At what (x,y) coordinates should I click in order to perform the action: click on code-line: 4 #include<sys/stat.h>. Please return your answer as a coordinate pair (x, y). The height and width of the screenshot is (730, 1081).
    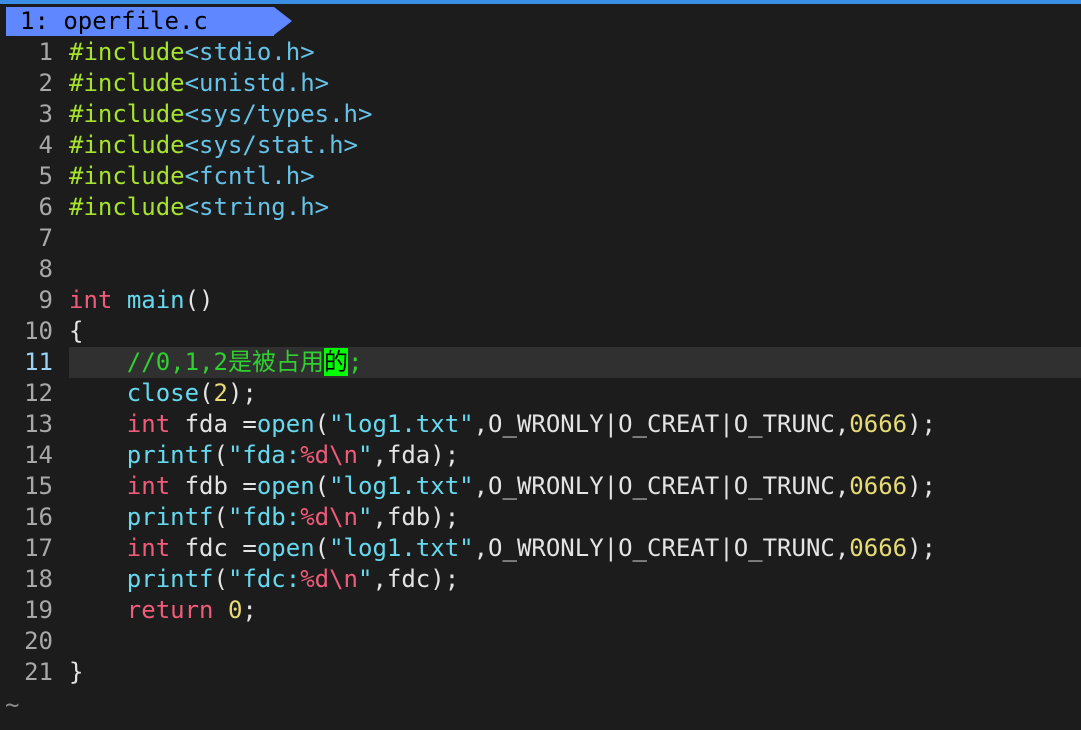
    Looking at the image, I should click on (540, 145).